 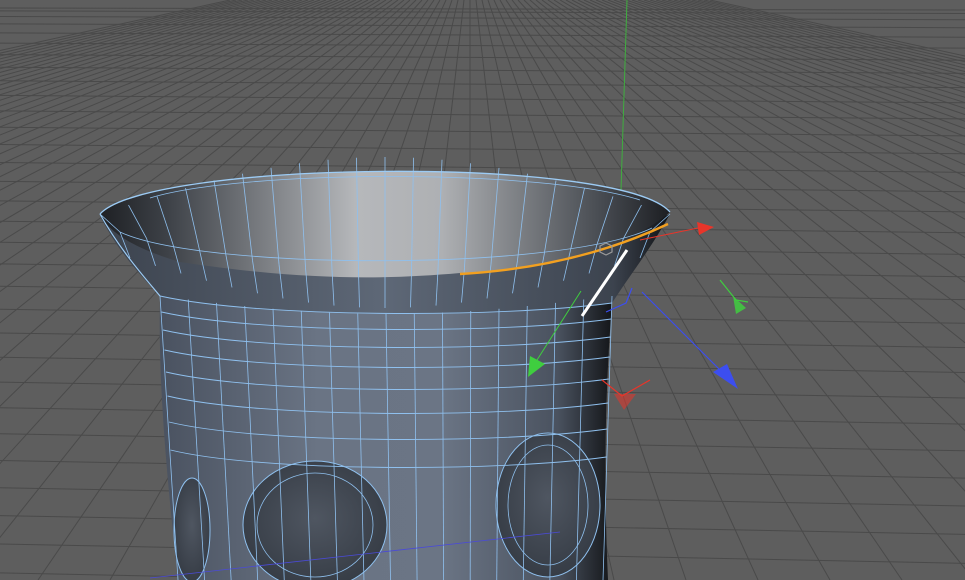 What do you see at coordinates (623, 111) in the screenshot?
I see `world-y-axis-line` at bounding box center [623, 111].